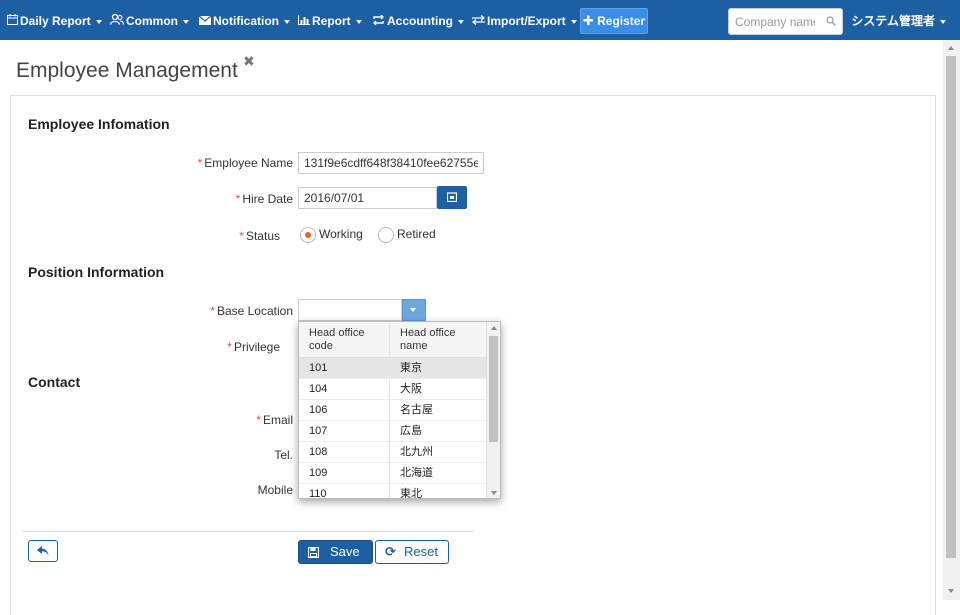 Image resolution: width=960 pixels, height=615 pixels. I want to click on close-icon: ✖, so click(249, 61).